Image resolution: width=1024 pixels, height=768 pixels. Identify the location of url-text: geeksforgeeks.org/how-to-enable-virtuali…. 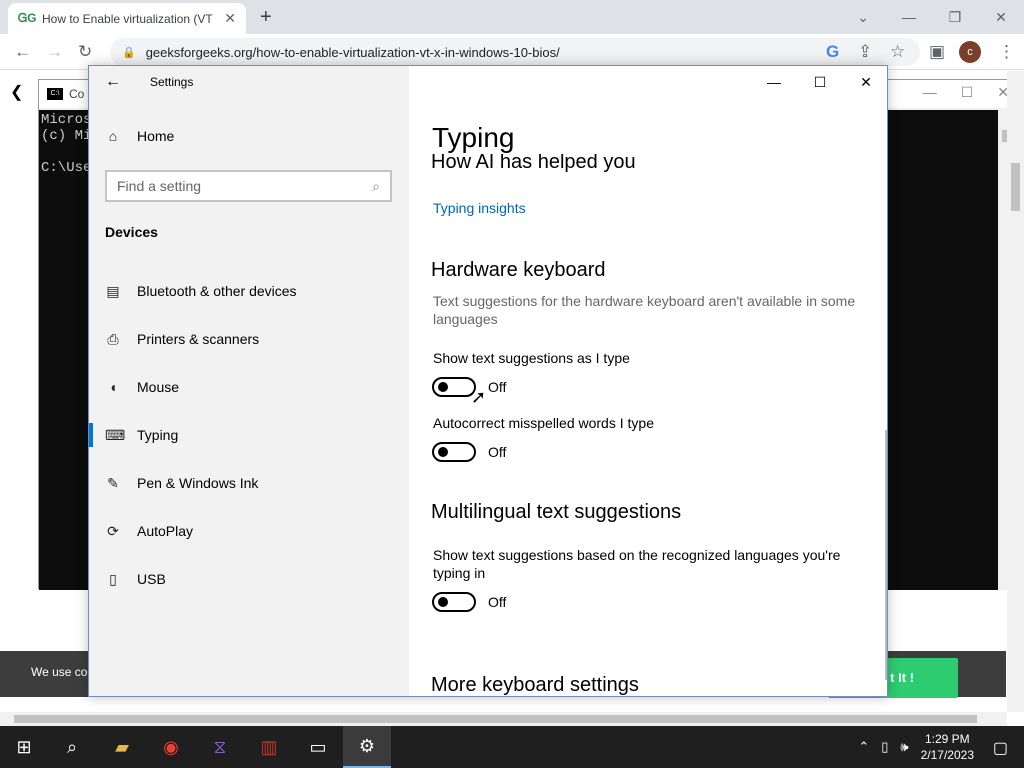
(352, 52).